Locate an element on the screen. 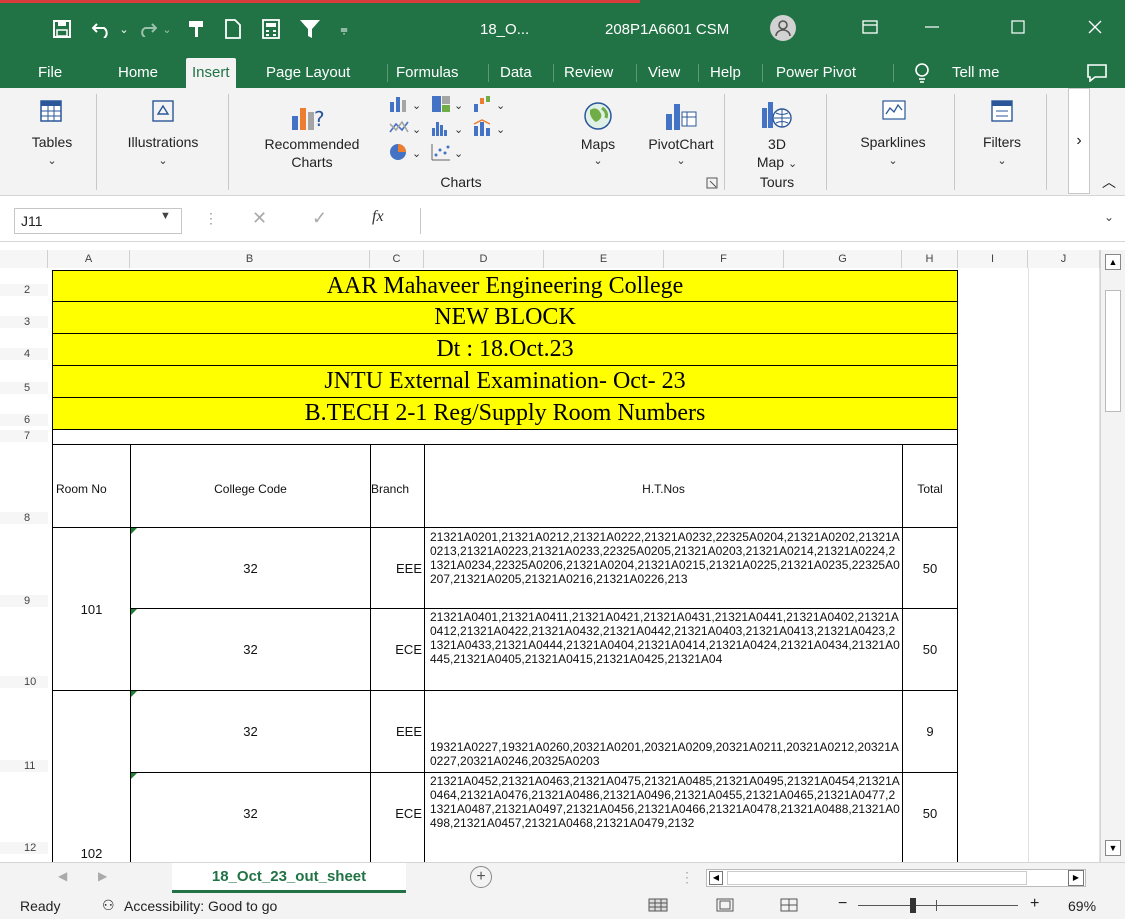 The image size is (1125, 919). scroll-left-icon: ◀ is located at coordinates (716, 878).